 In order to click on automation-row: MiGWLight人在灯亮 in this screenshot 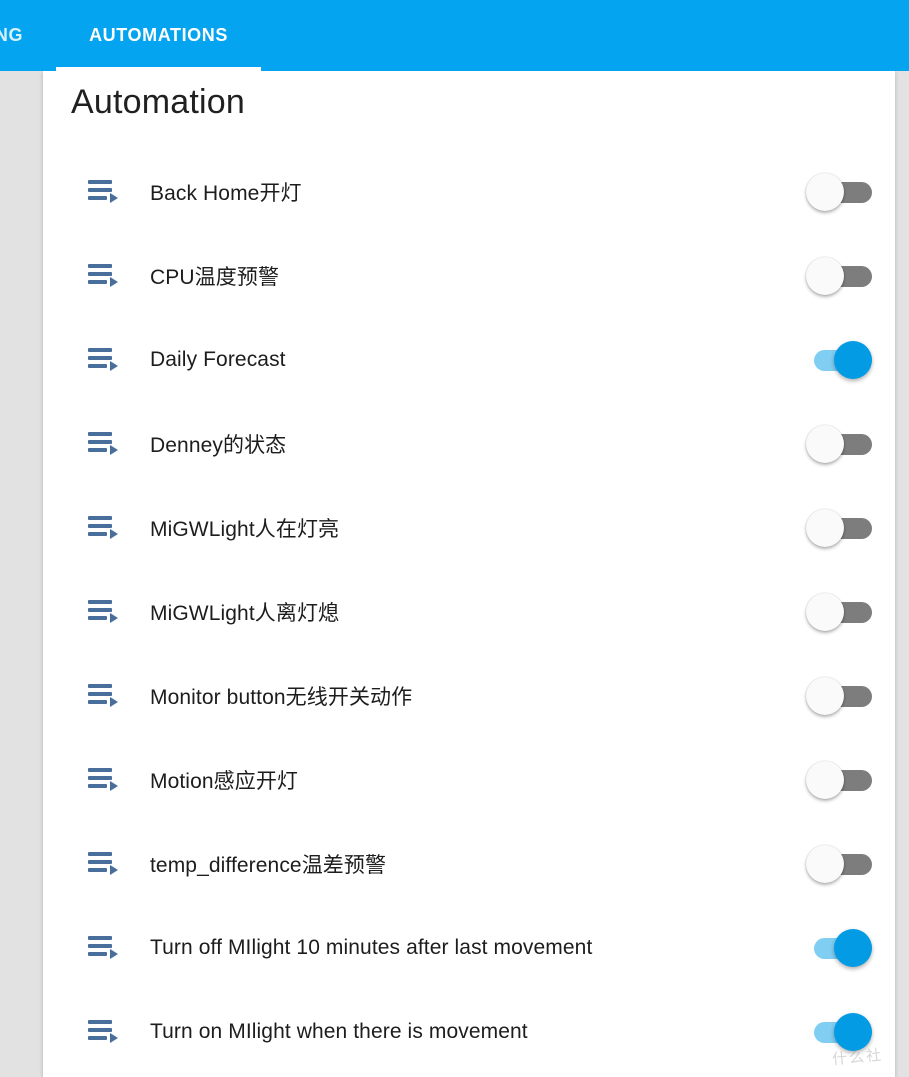, I will do `click(469, 528)`.